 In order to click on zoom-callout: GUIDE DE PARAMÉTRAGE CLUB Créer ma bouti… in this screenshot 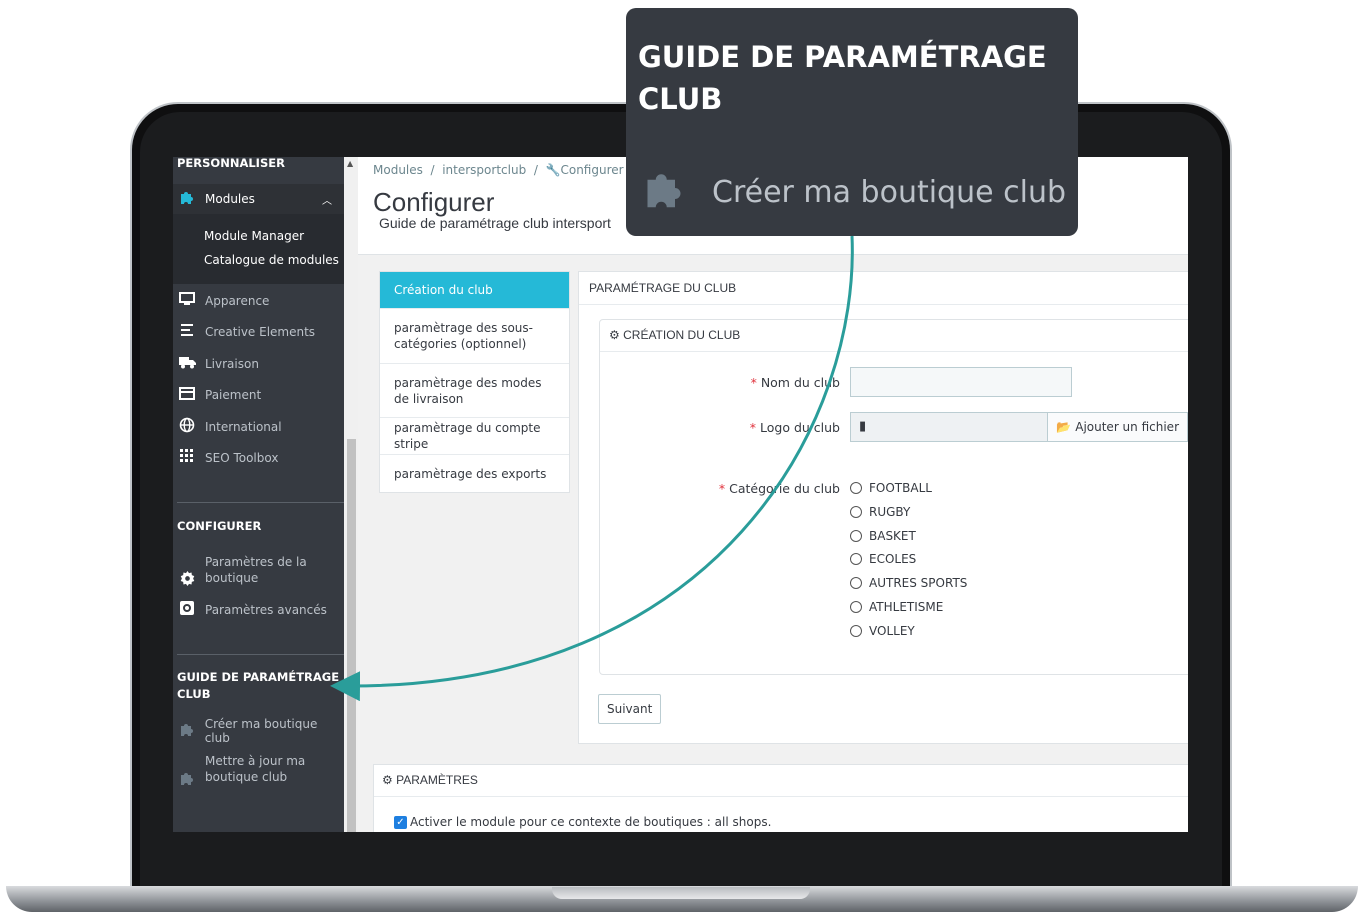, I will do `click(852, 122)`.